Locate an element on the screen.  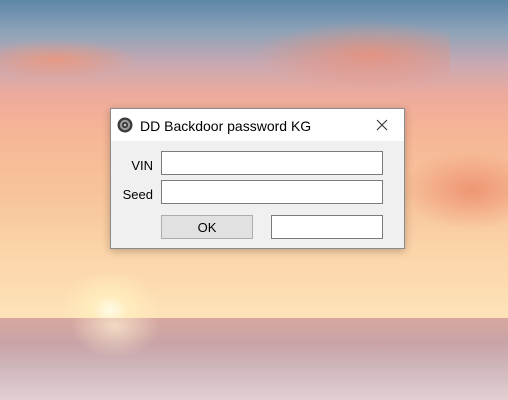
result-field is located at coordinates (327, 227).